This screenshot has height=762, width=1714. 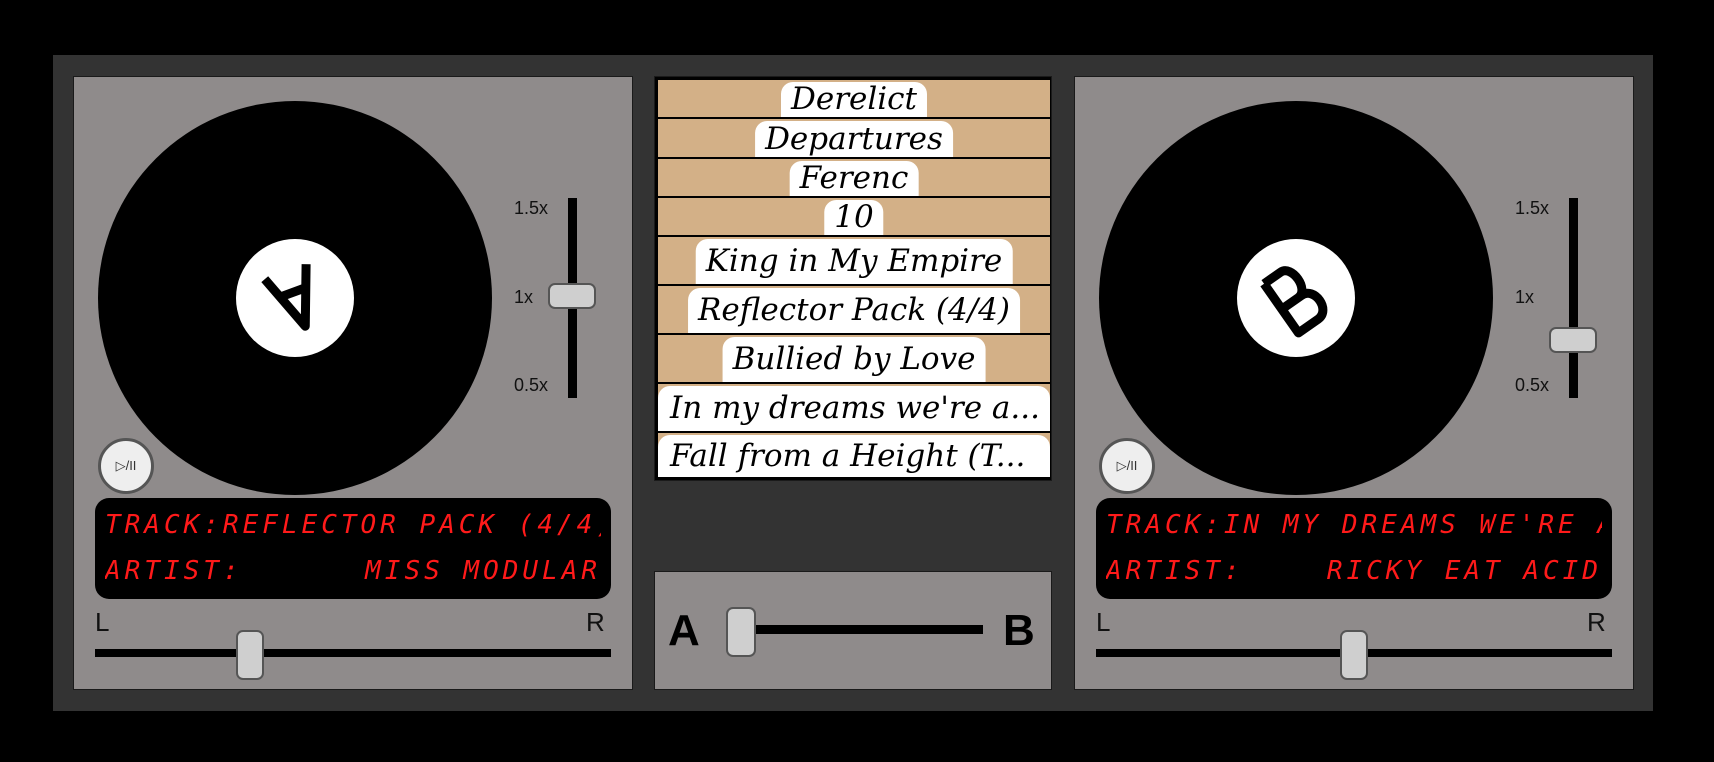 I want to click on library-track-row: King in My Empire, so click(x=854, y=261).